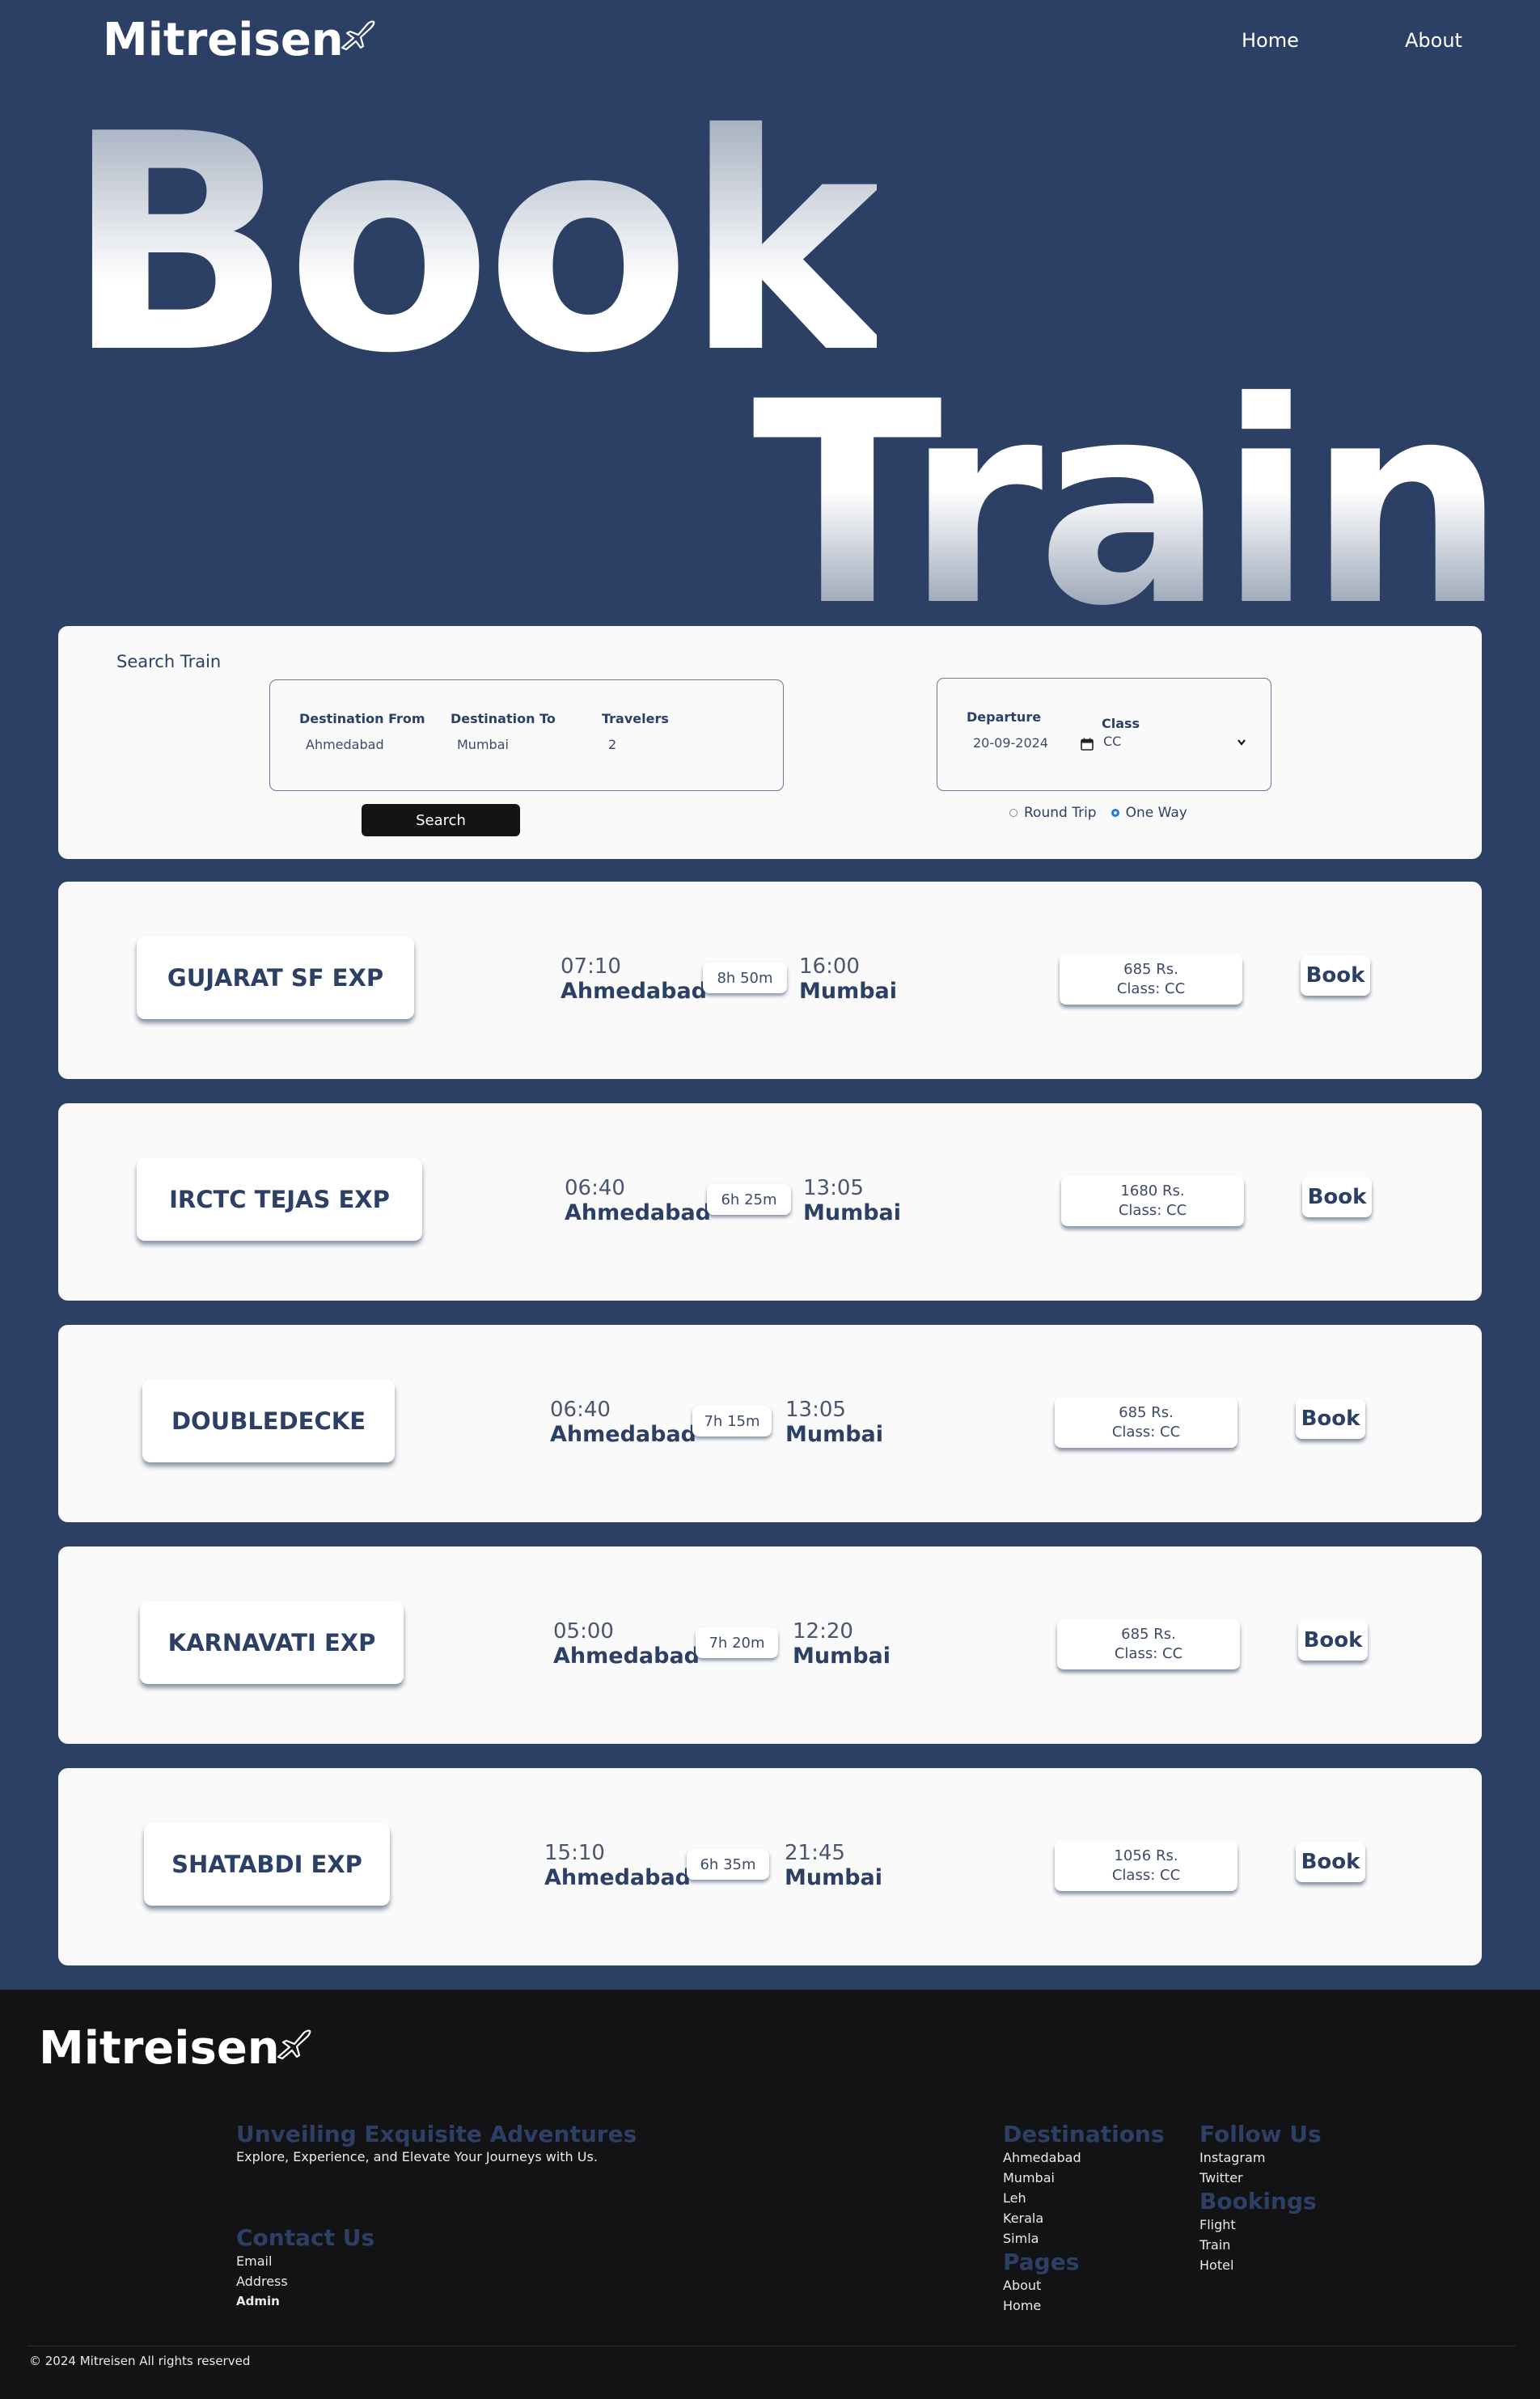  I want to click on class-select: CC, so click(1176, 743).